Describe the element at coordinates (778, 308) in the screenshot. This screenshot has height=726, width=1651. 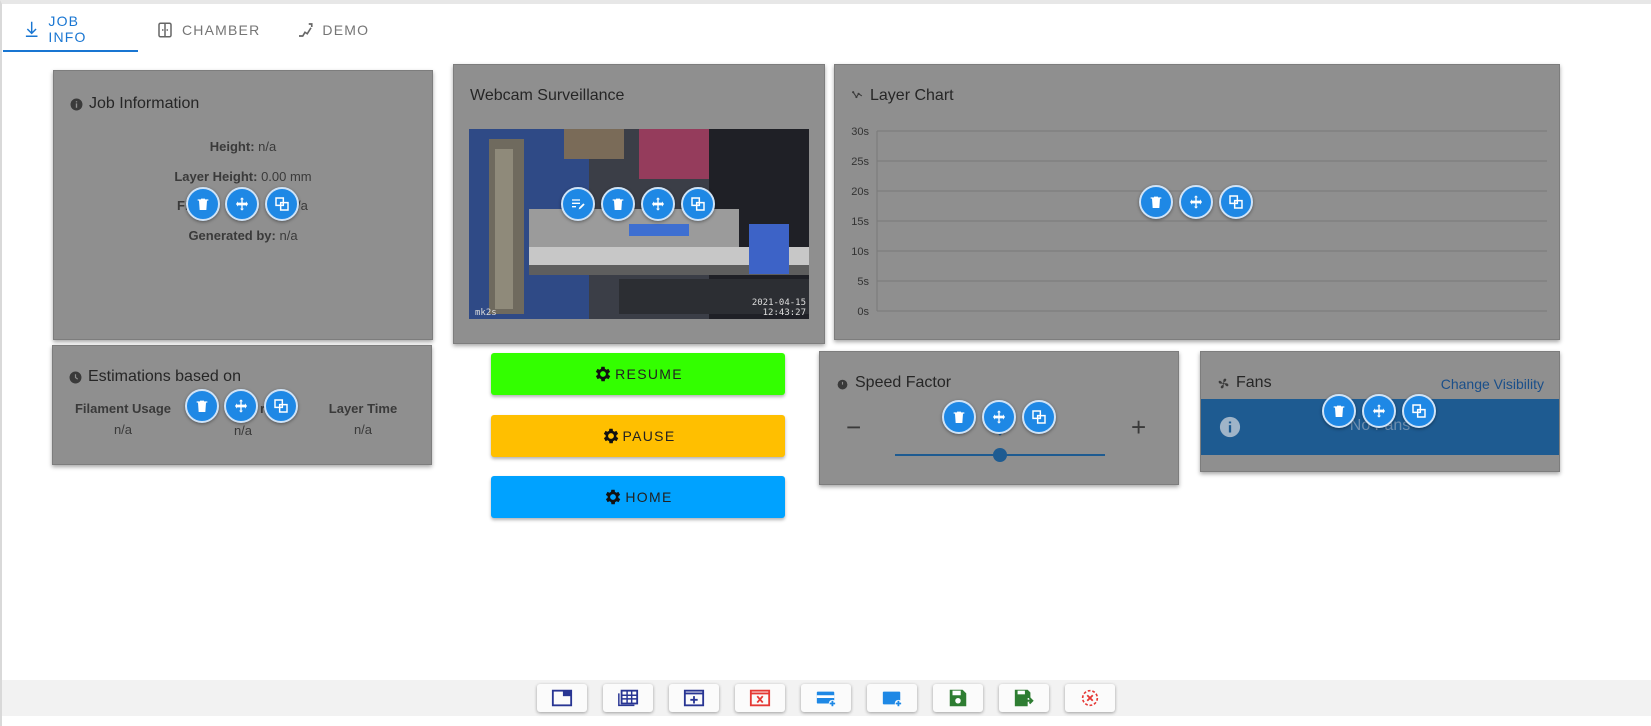
I see `webcam-overlay-timestamp: 2021-04-15 12:43:27` at that location.